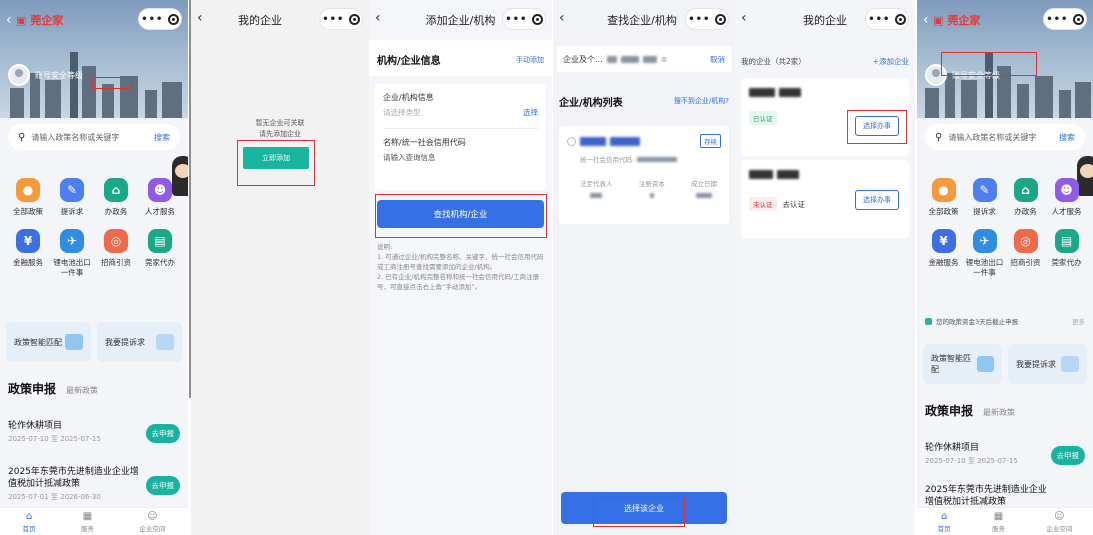  What do you see at coordinates (19, 75) in the screenshot?
I see `avatar` at bounding box center [19, 75].